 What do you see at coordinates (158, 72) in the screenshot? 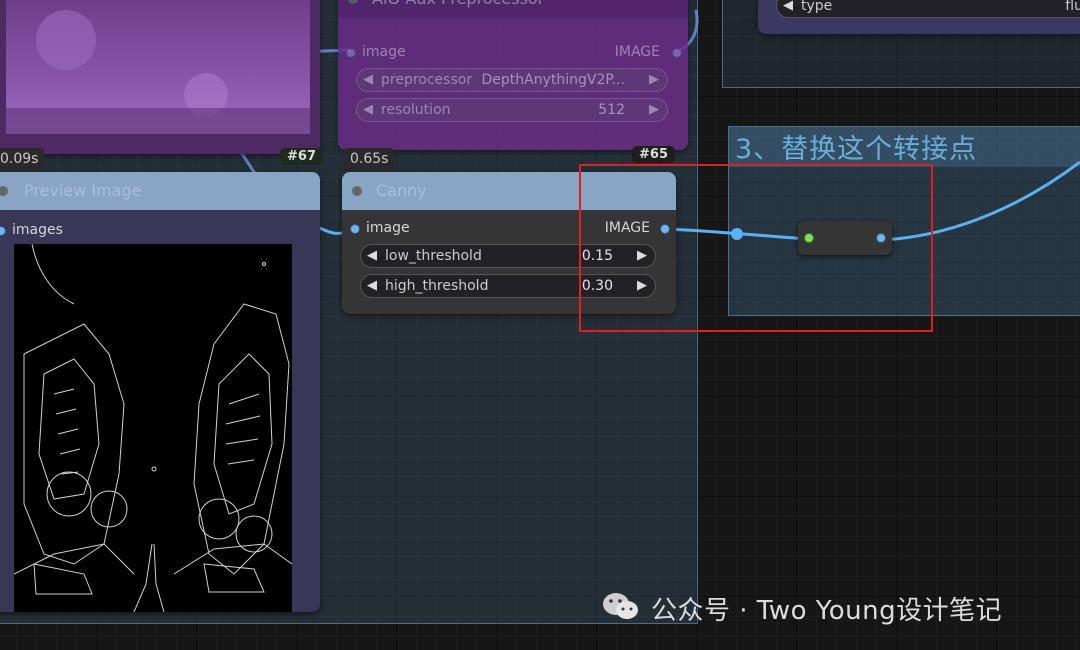
I see `top-left-art-shapes` at bounding box center [158, 72].